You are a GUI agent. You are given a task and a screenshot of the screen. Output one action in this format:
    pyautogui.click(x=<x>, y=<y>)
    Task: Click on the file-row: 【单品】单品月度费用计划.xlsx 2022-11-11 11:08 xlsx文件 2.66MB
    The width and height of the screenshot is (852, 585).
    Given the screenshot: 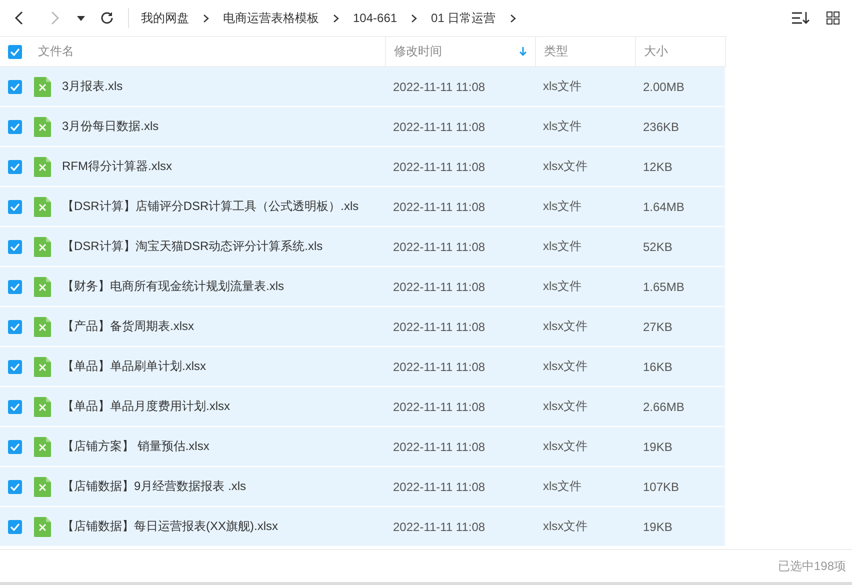 What is the action you would take?
    pyautogui.click(x=362, y=407)
    